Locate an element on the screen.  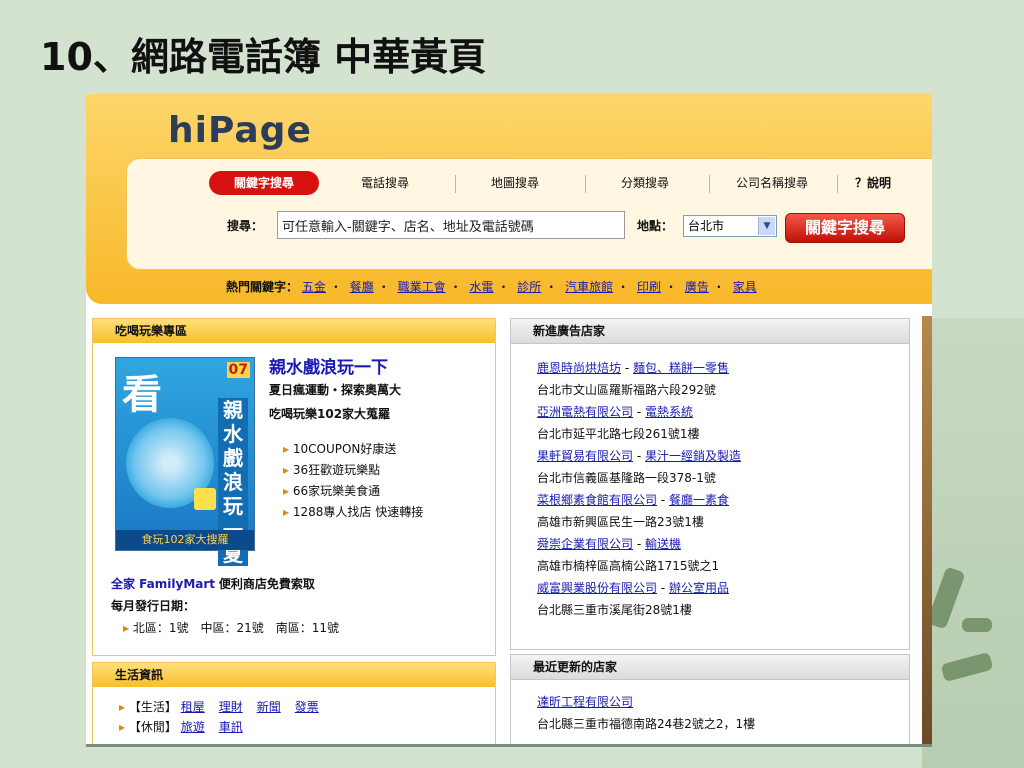
search-input is located at coordinates (451, 225).